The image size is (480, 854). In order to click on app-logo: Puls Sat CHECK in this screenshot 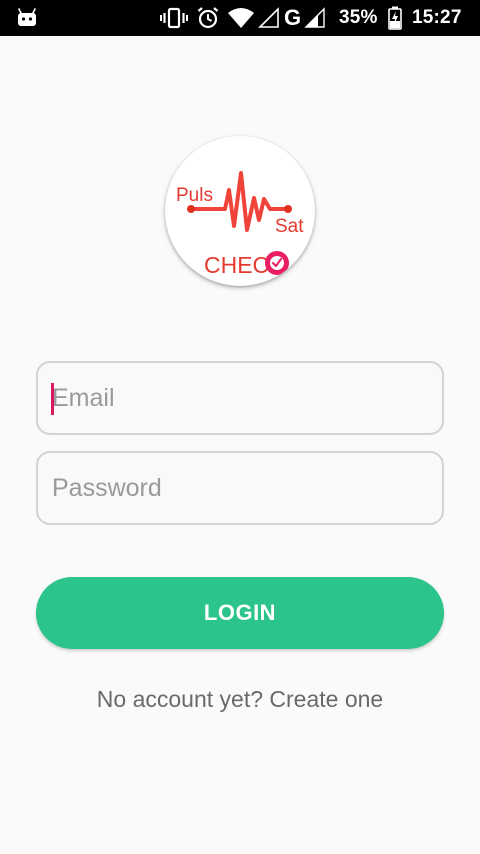, I will do `click(240, 211)`.